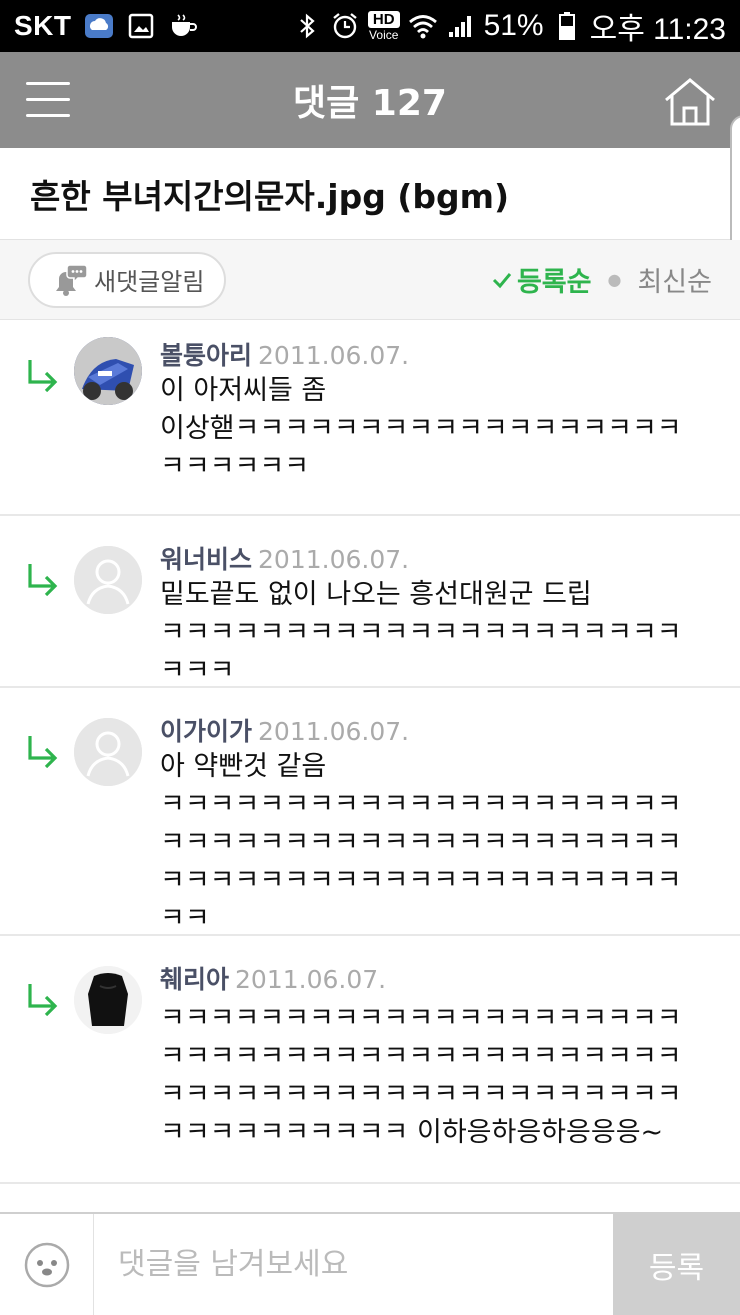 This screenshot has height=1315, width=740. I want to click on post-title-bar: 흔한 부녀지간의문자.jpg (bgm), so click(370, 194).